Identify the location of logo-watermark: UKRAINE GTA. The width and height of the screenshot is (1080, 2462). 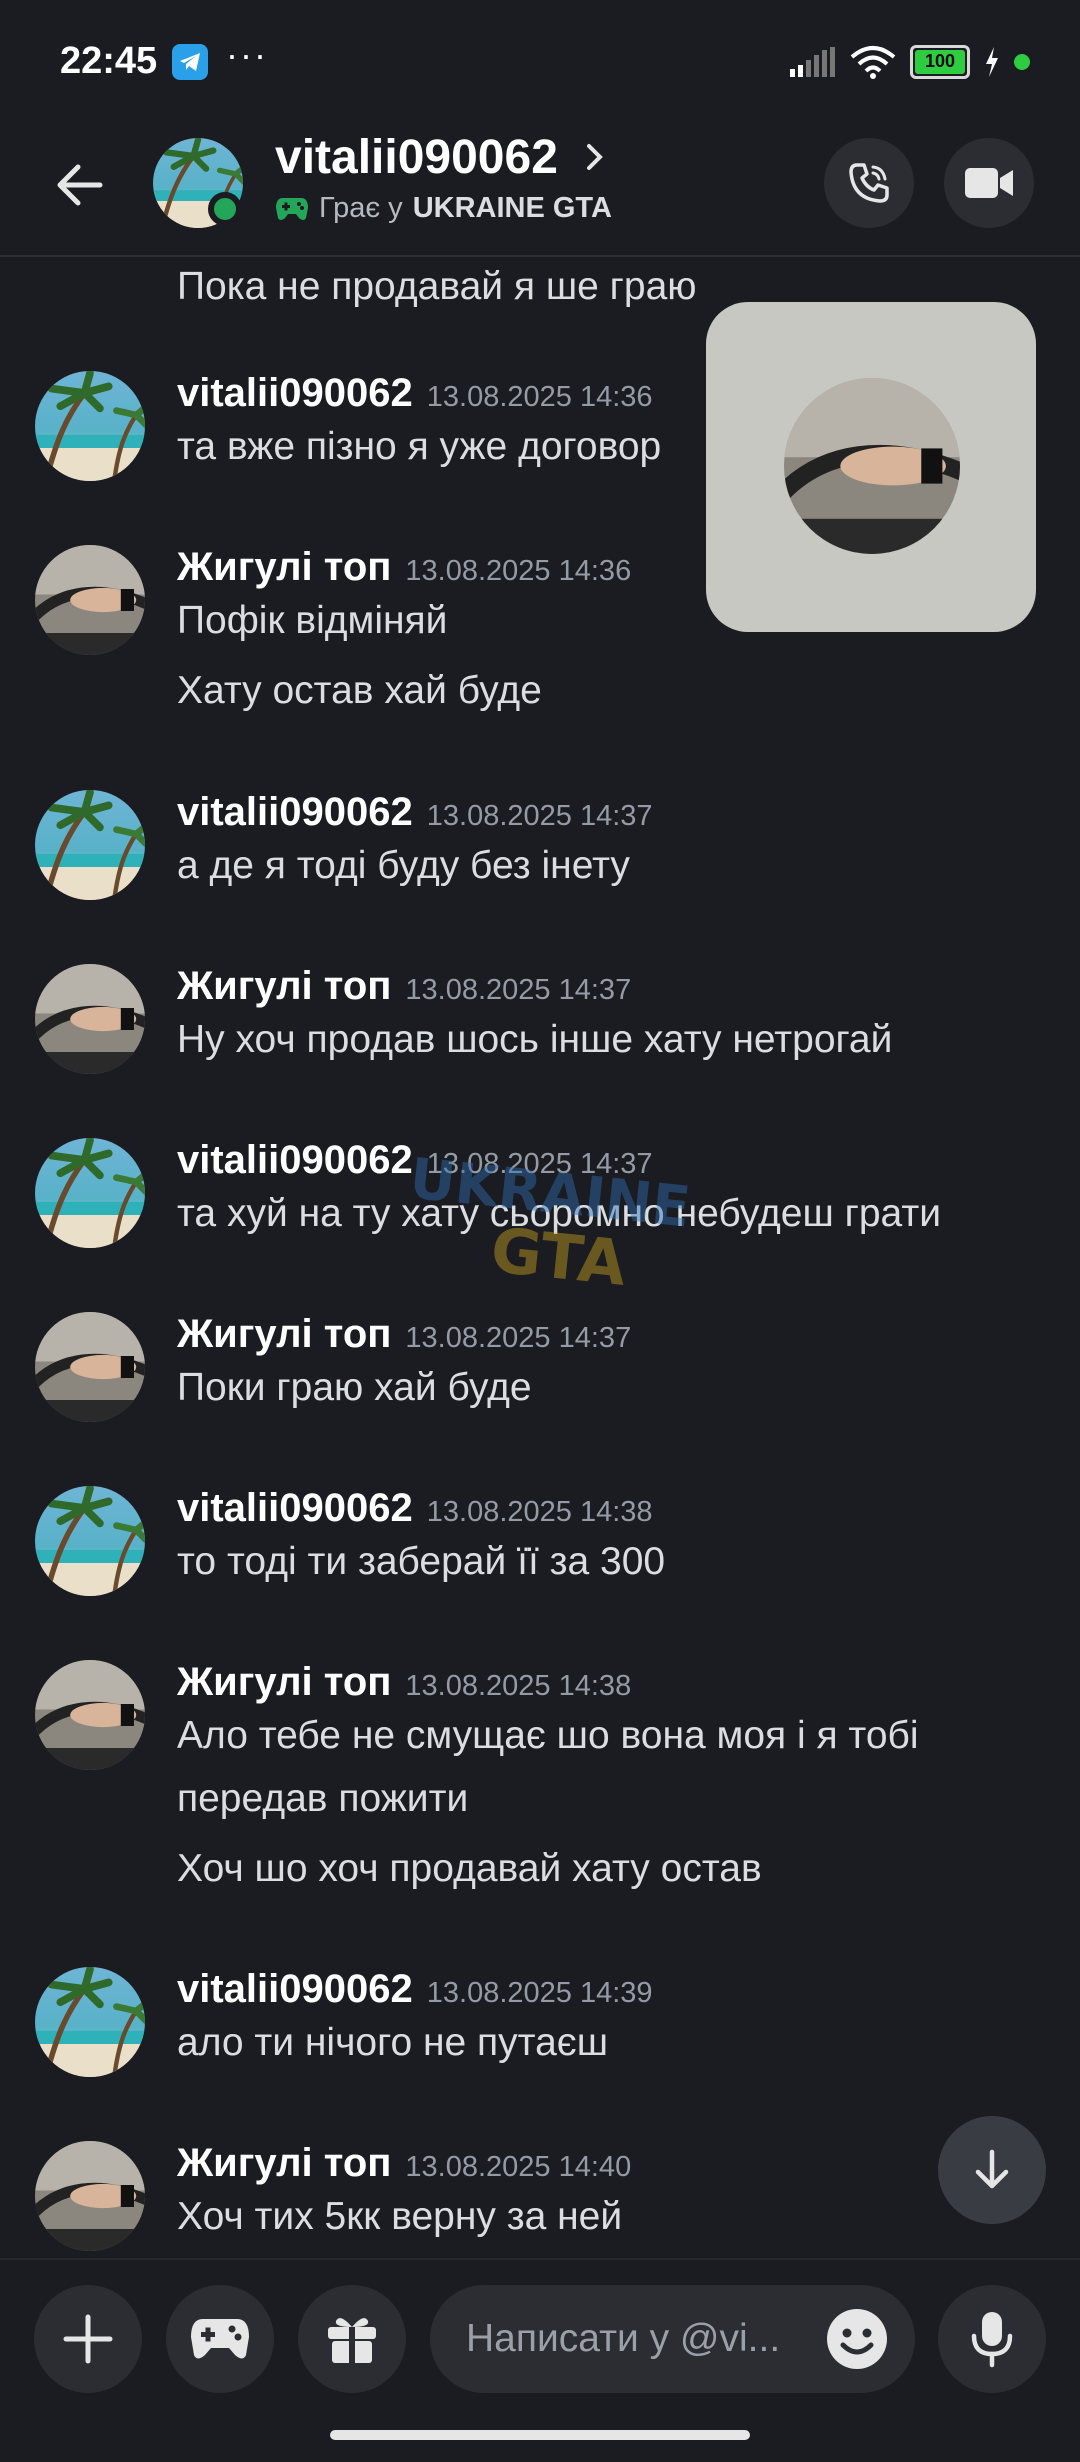
(550, 1226).